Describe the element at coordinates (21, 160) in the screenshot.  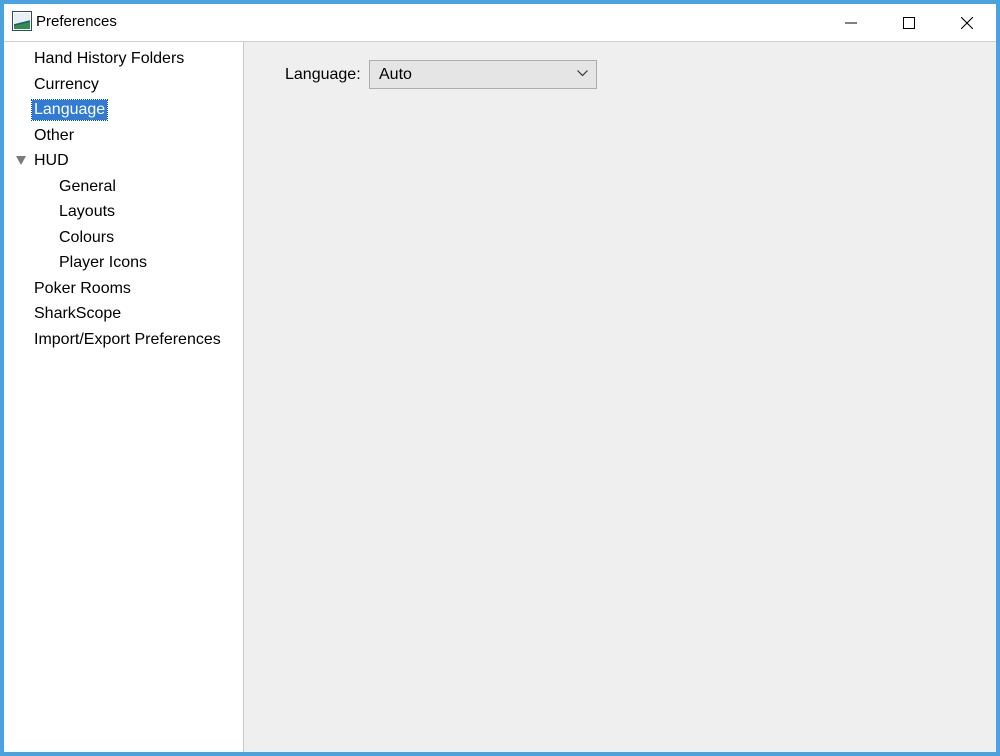
I see `expand-triangle-icon` at that location.